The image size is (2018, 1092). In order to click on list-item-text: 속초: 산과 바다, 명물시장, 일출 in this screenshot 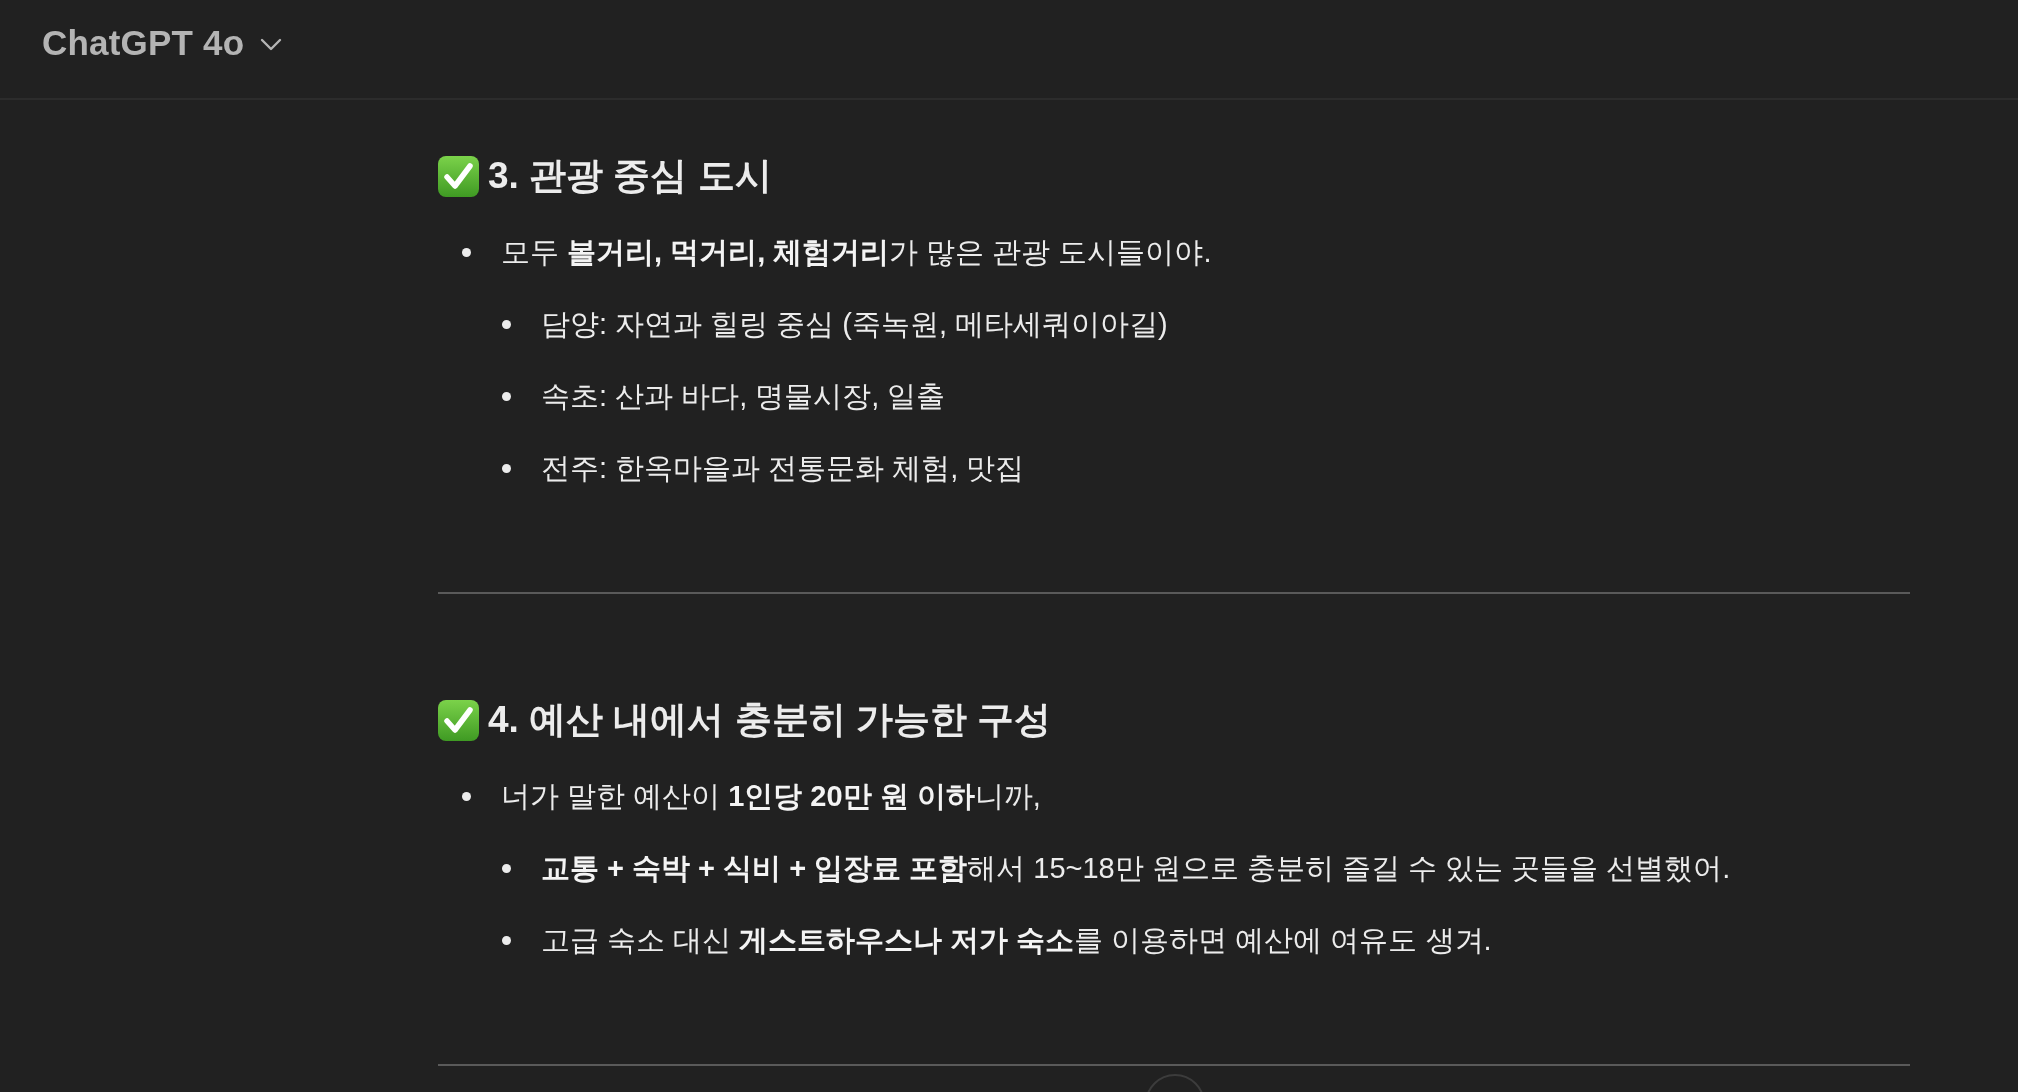, I will do `click(743, 396)`.